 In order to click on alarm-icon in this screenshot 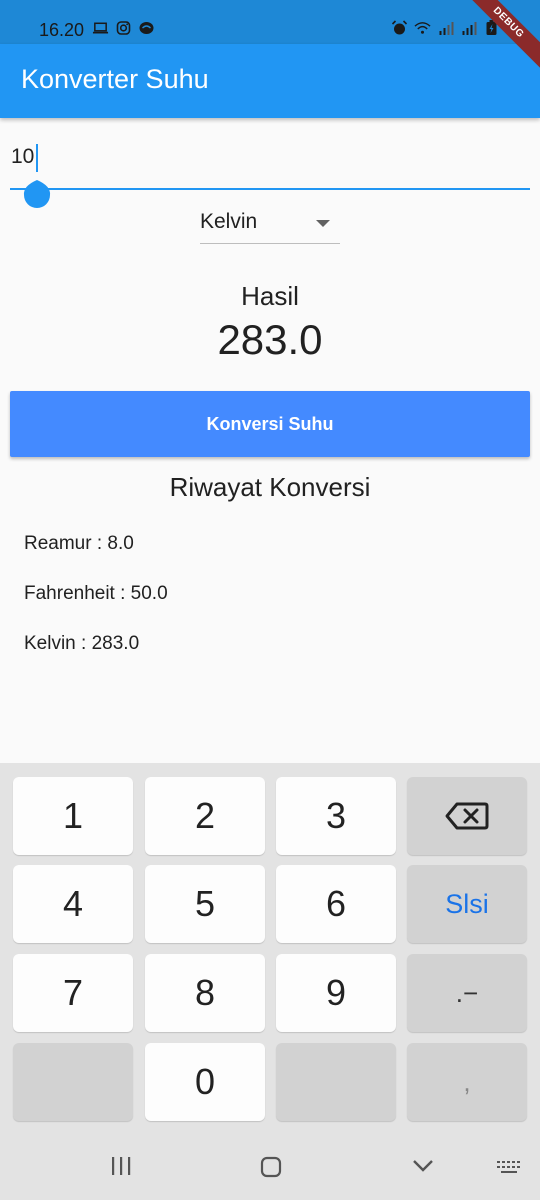, I will do `click(399, 27)`.